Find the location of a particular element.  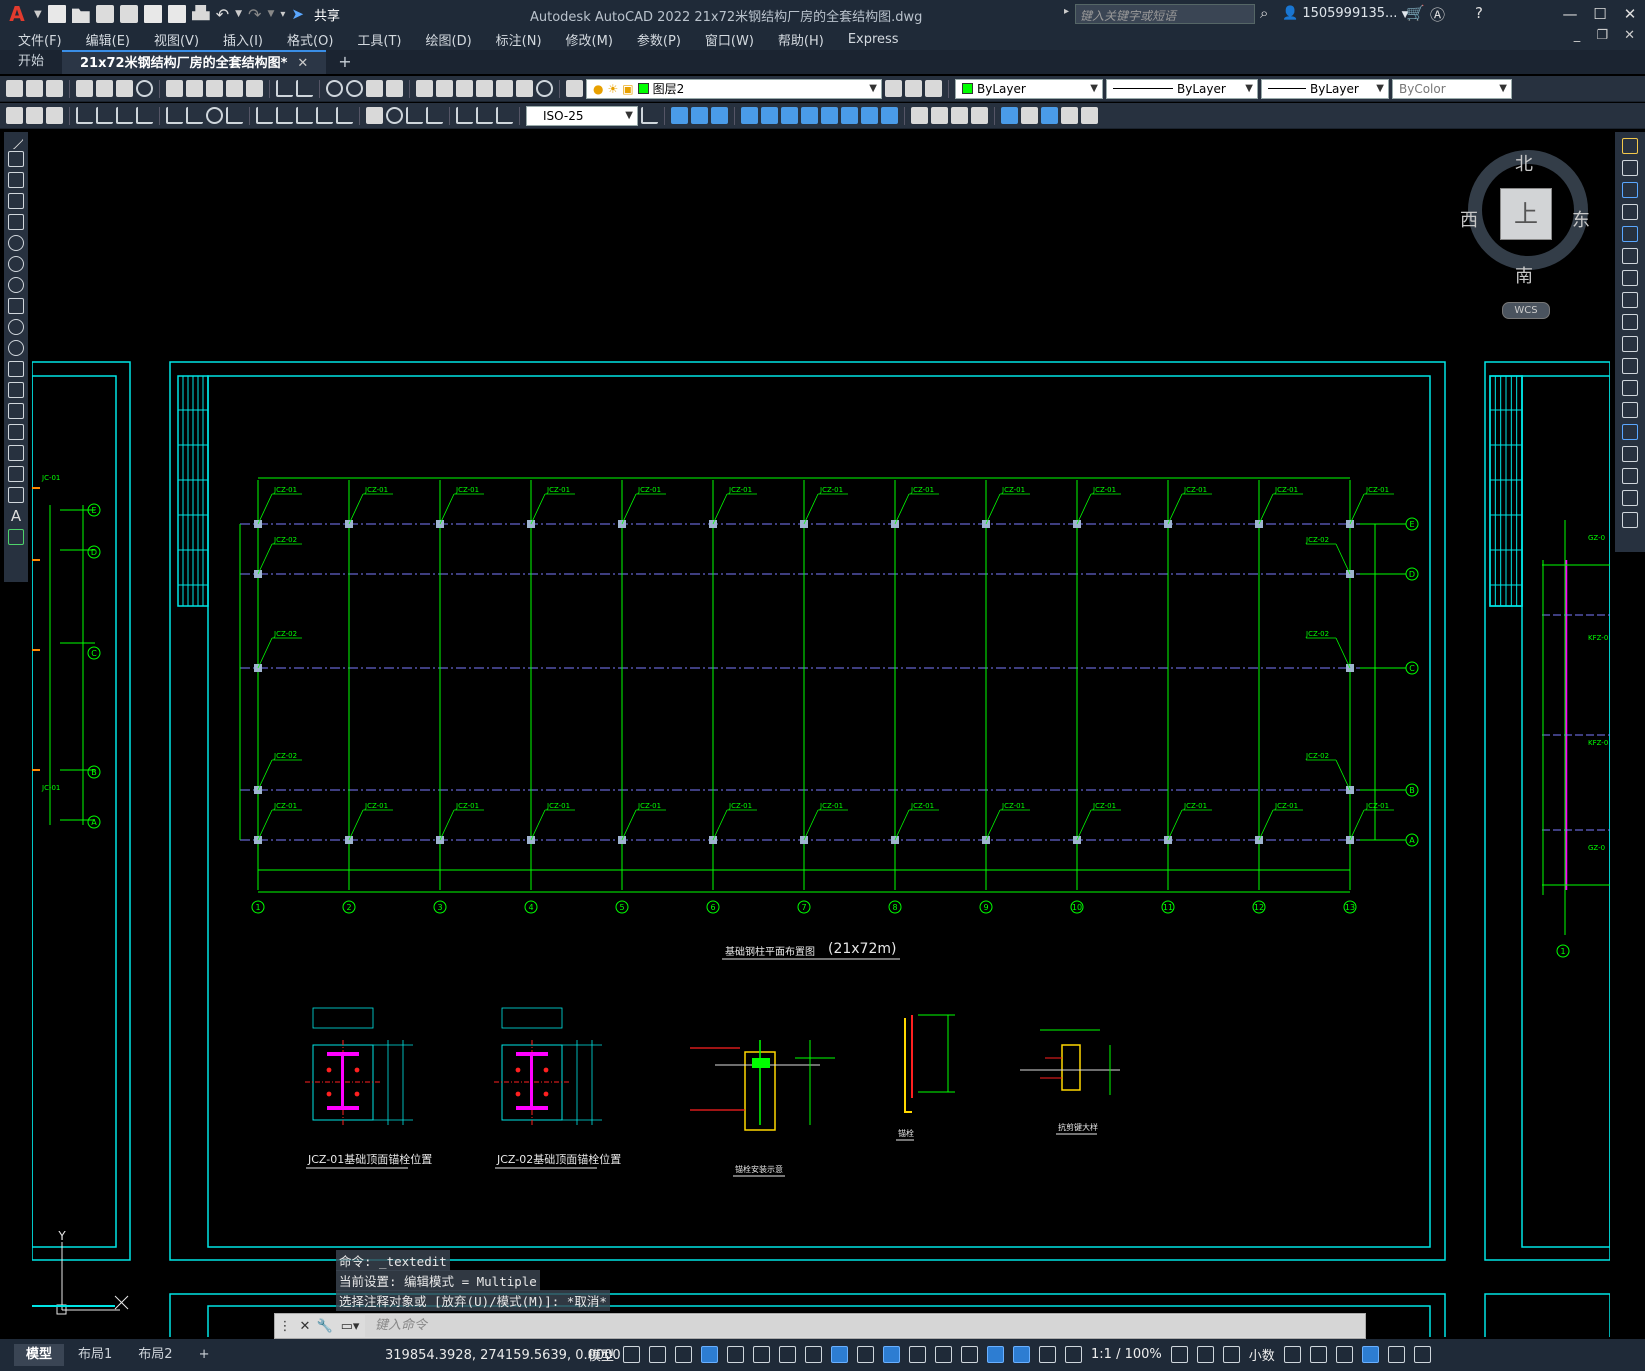

object-snap-icon is located at coordinates (840, 1354).